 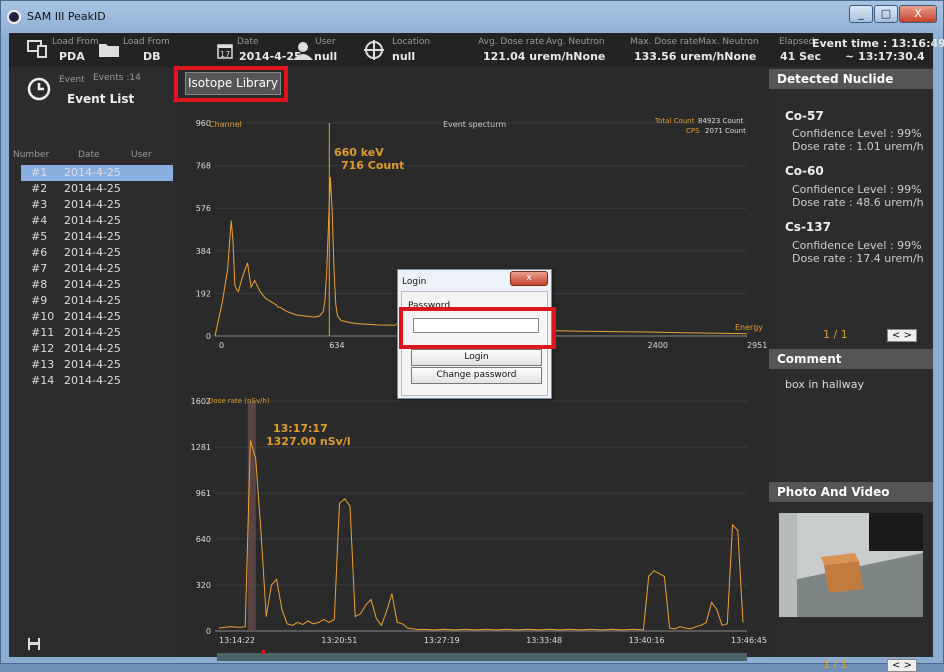 What do you see at coordinates (43, 380) in the screenshot?
I see `event-number: #14` at bounding box center [43, 380].